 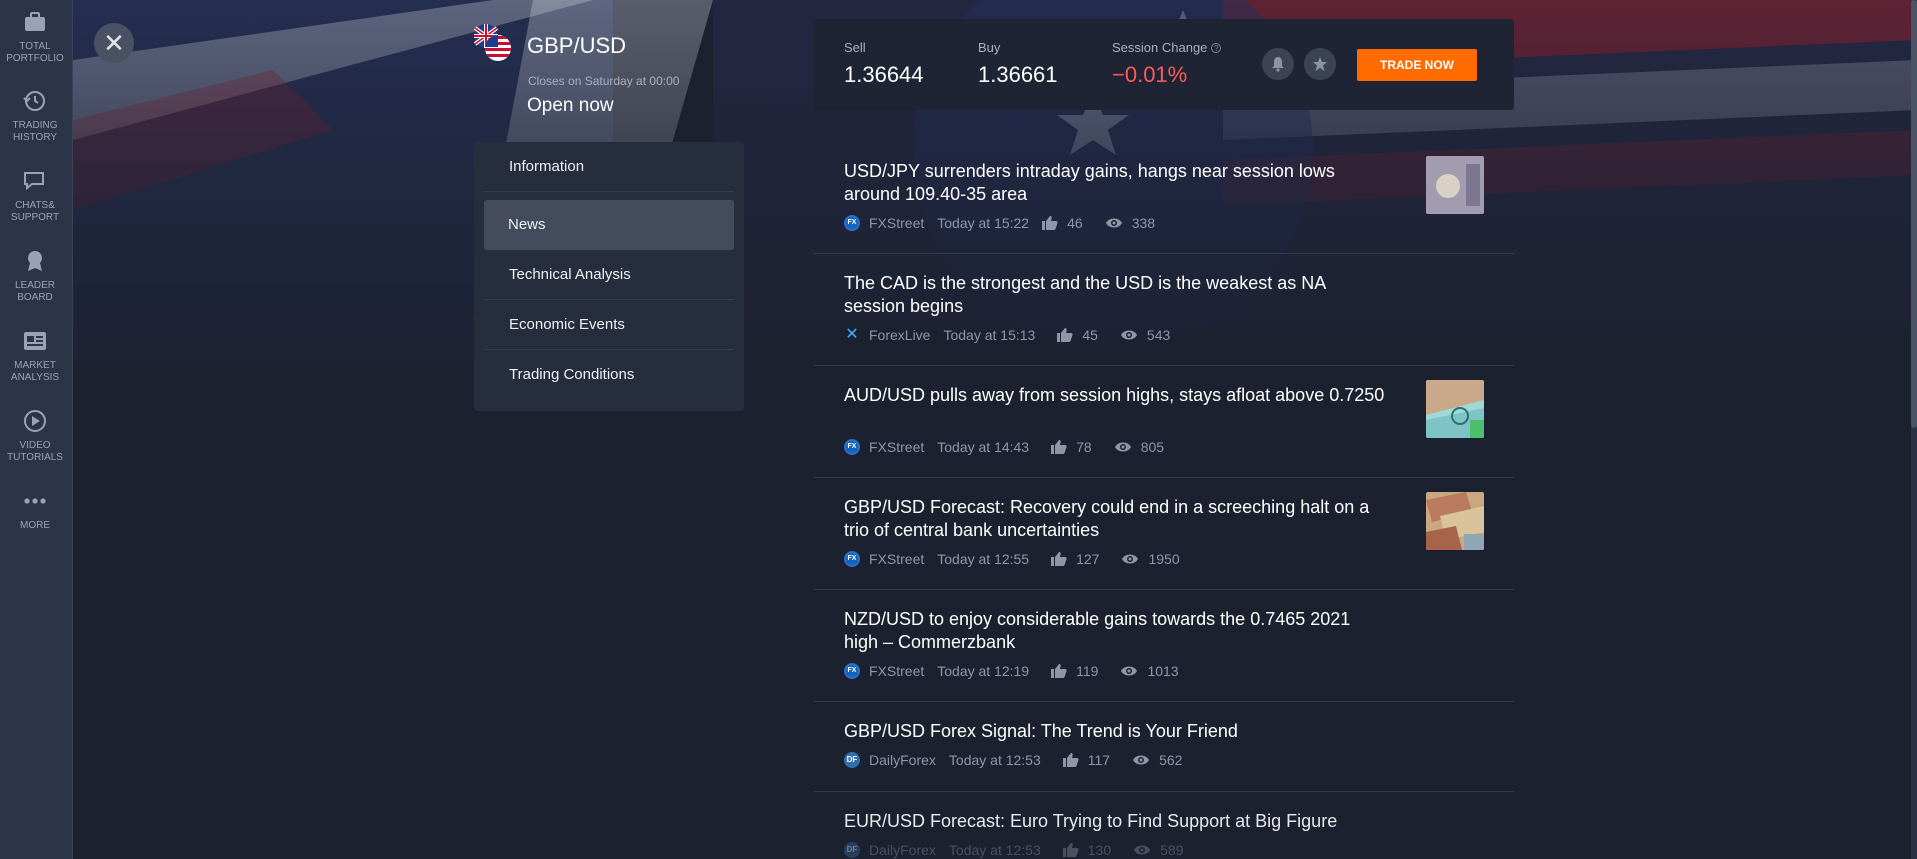 I want to click on session-change-heading: Session Change?, so click(x=1167, y=47).